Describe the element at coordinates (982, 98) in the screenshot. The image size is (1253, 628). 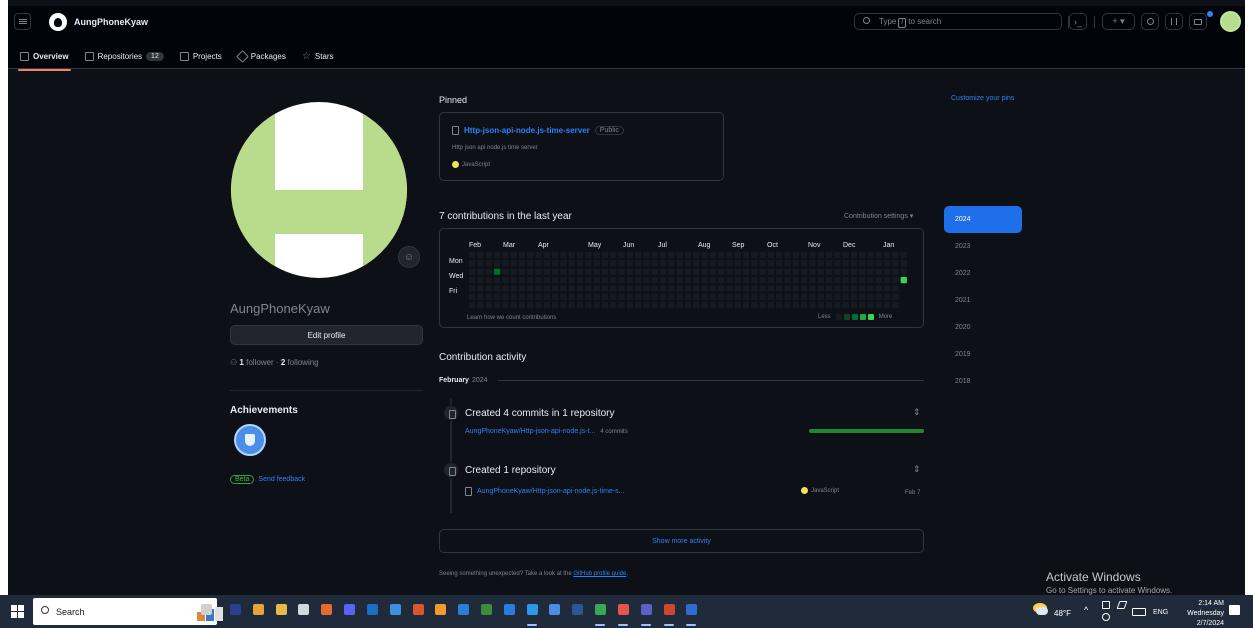
I see `customize-pins-link: Customize your pins` at that location.